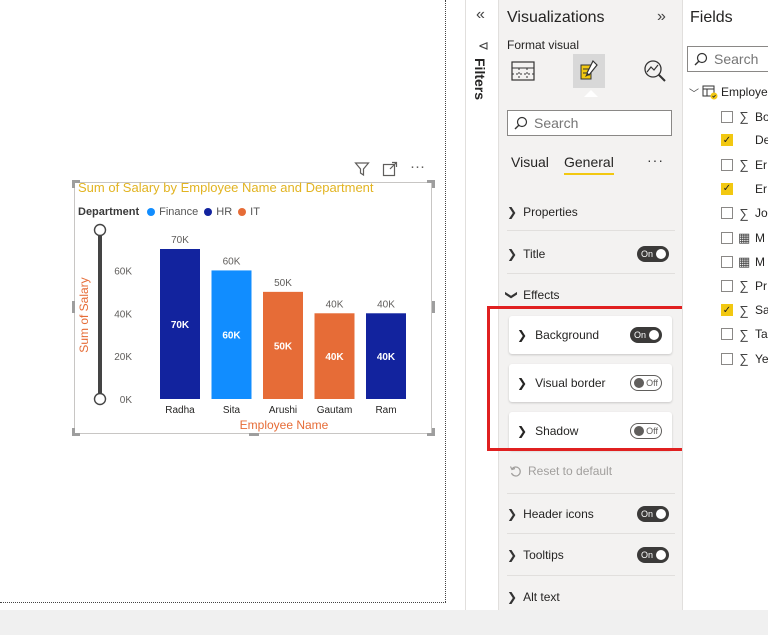 This screenshot has height=635, width=768. I want to click on section-alt-text: ❯ Alt text, so click(591, 597).